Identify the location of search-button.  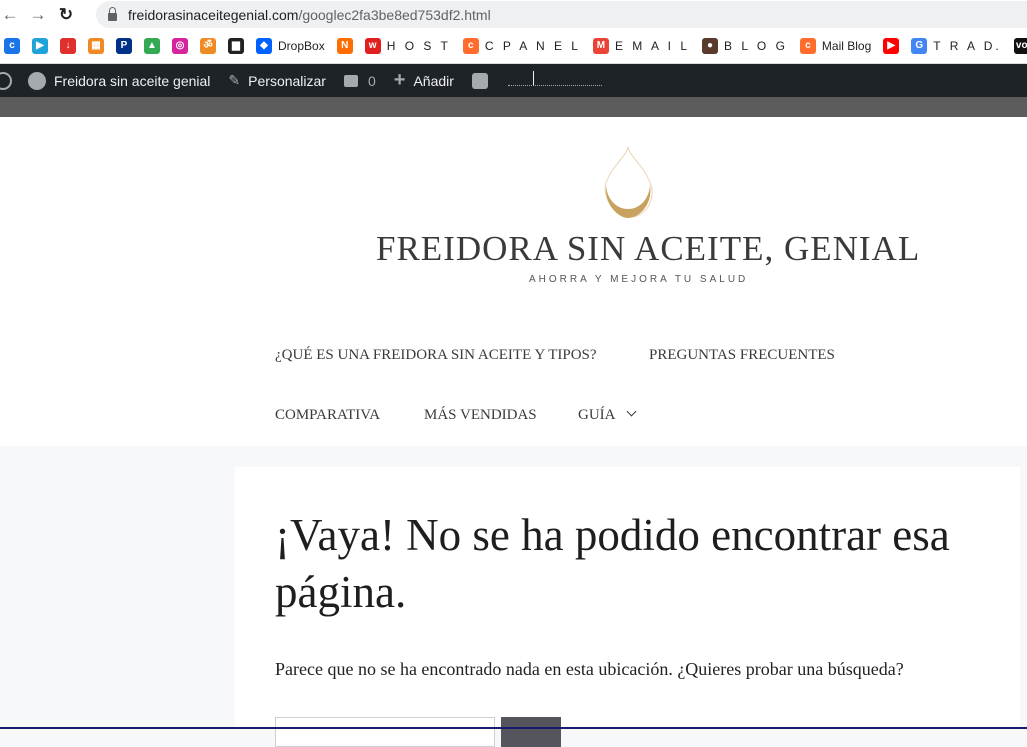
(531, 732).